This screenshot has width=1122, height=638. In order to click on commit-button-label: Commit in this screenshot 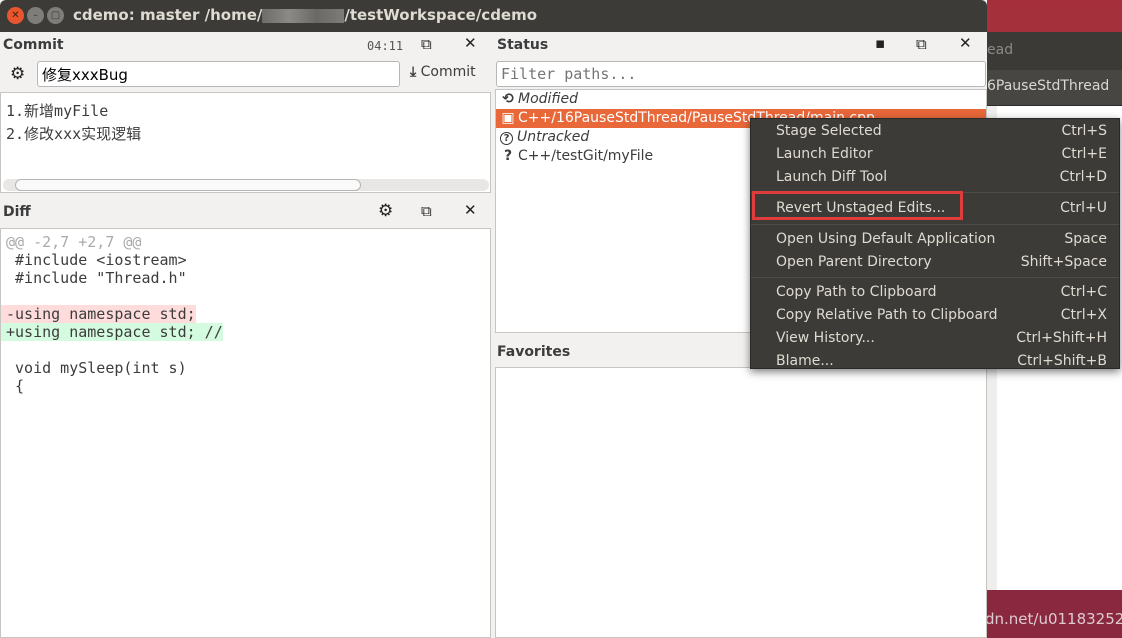, I will do `click(448, 72)`.